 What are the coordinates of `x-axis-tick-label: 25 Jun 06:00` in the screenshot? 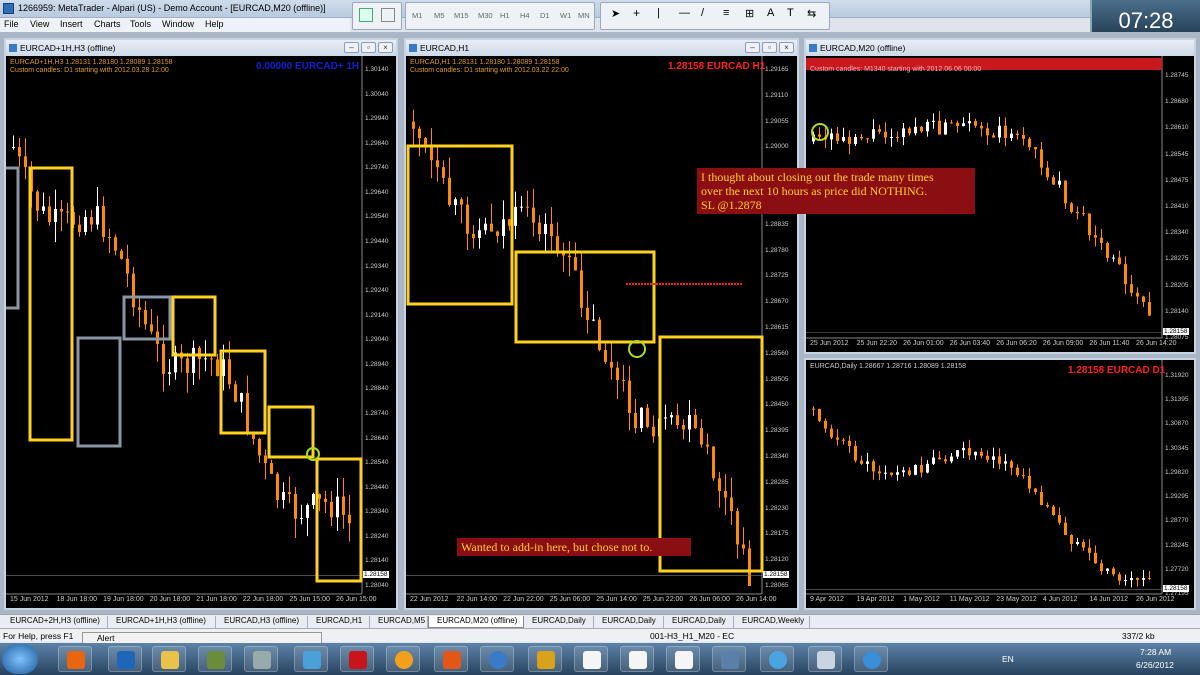 It's located at (570, 599).